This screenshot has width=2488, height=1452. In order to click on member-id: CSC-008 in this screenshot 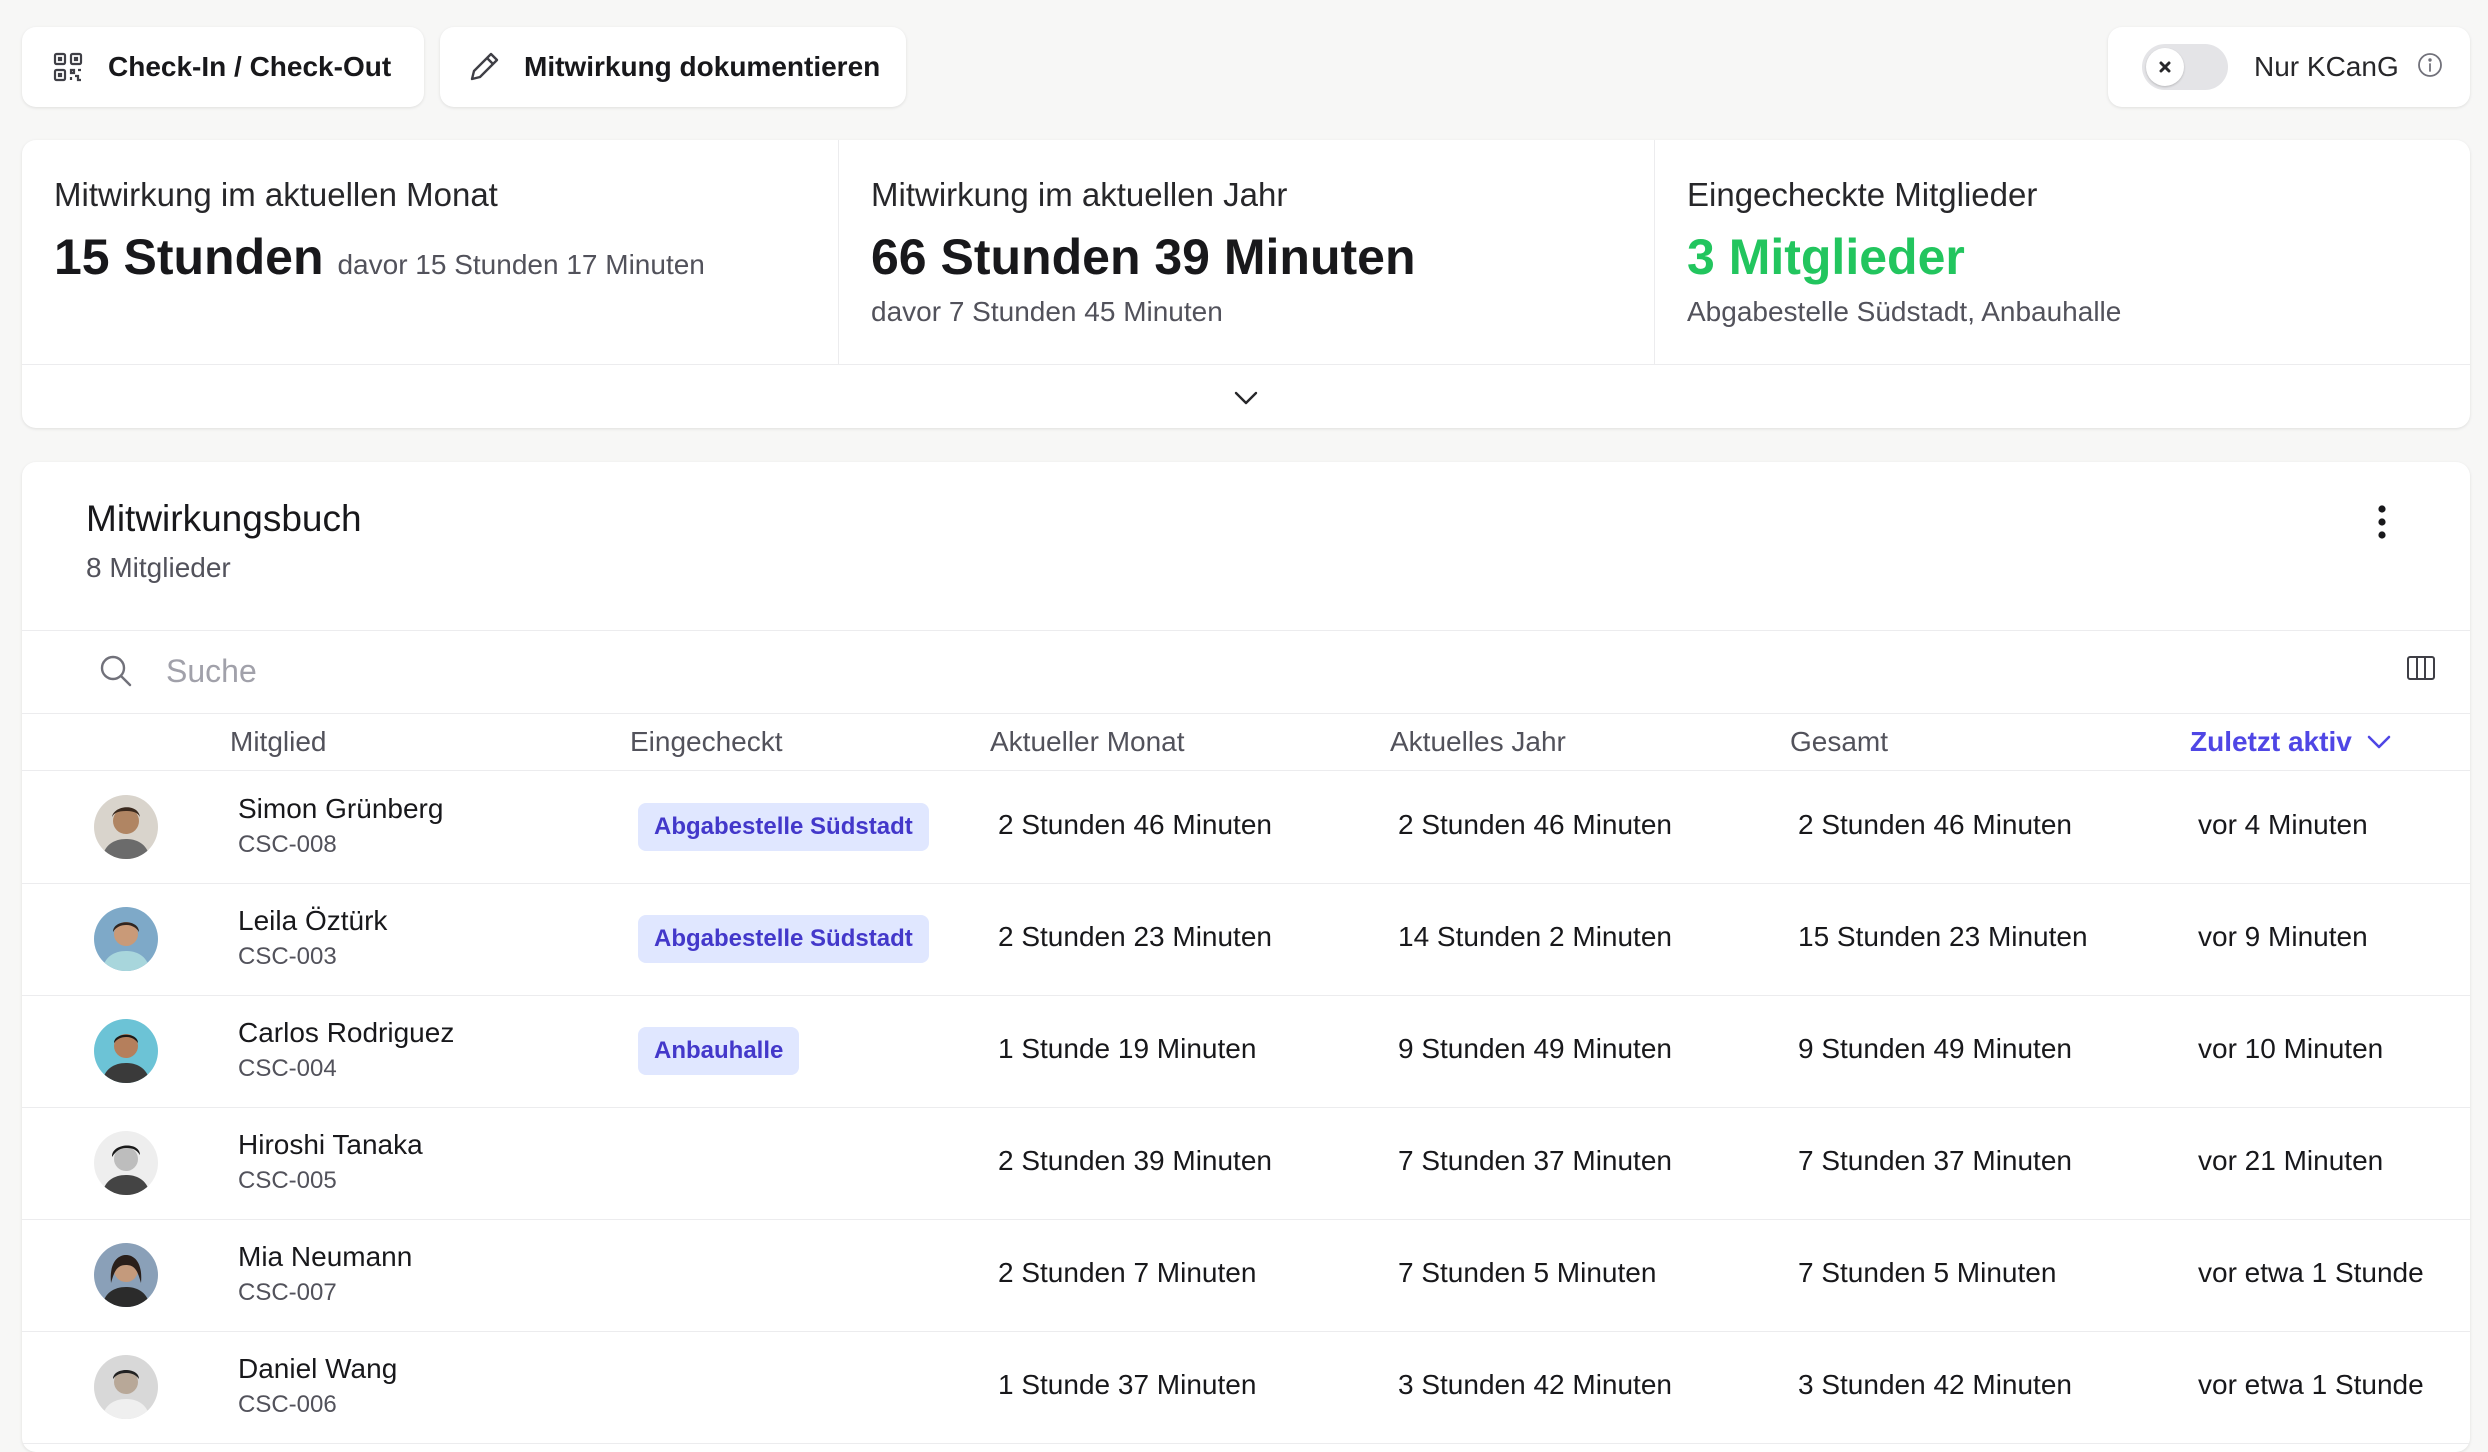, I will do `click(287, 844)`.